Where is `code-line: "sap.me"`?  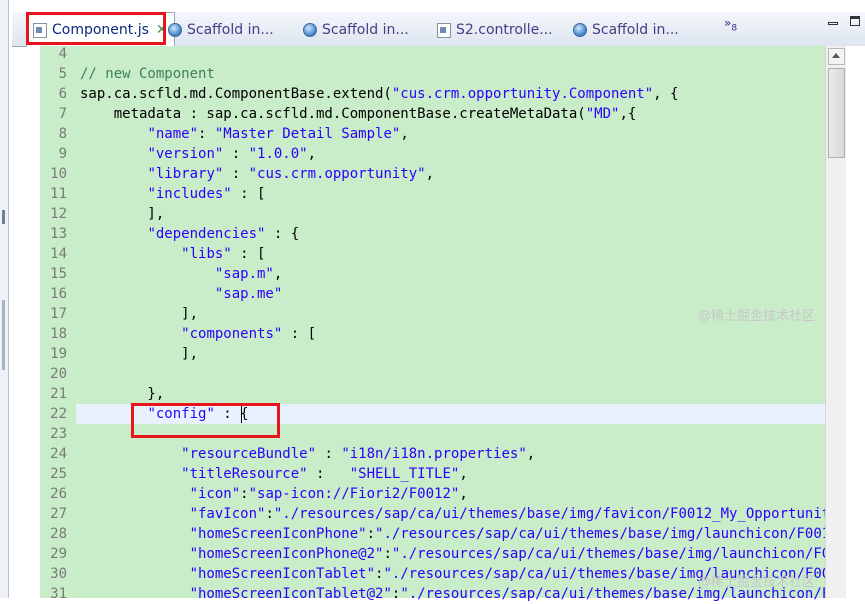 code-line: "sap.me" is located at coordinates (181, 294).